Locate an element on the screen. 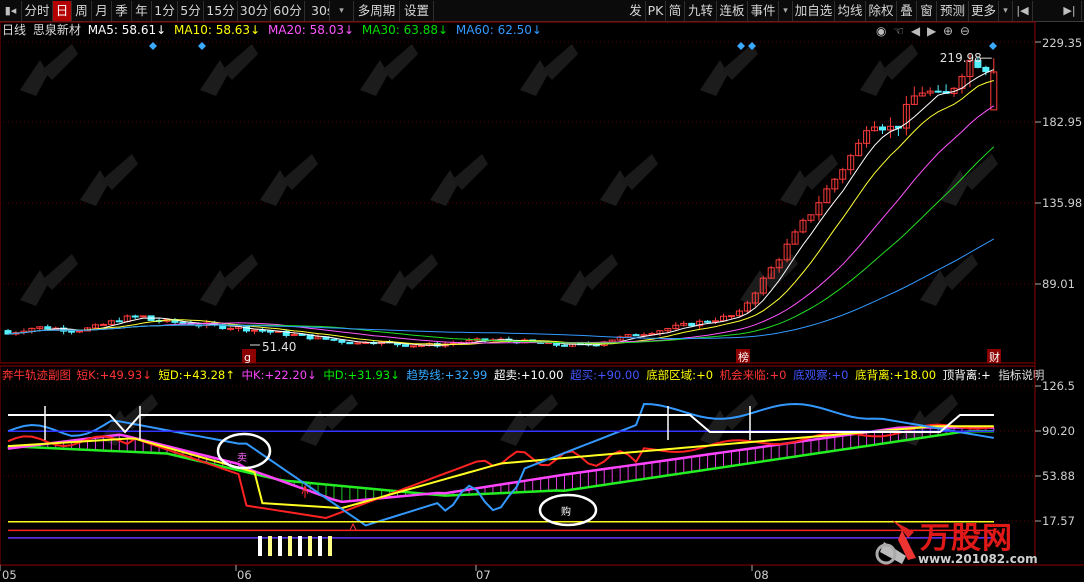  high-price-label: 219.98 is located at coordinates (961, 58).